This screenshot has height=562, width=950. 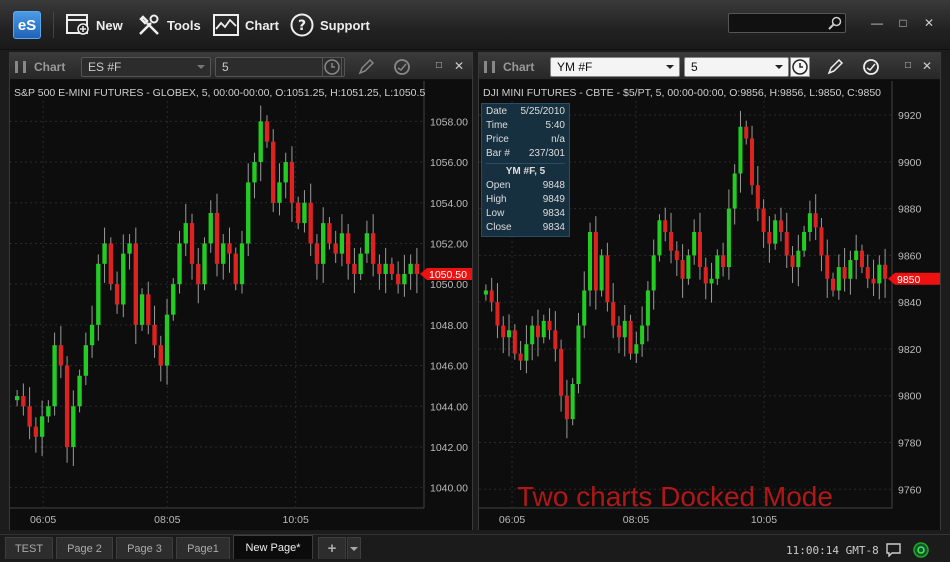 I want to click on left-symbol-select: ES #F, so click(x=146, y=67).